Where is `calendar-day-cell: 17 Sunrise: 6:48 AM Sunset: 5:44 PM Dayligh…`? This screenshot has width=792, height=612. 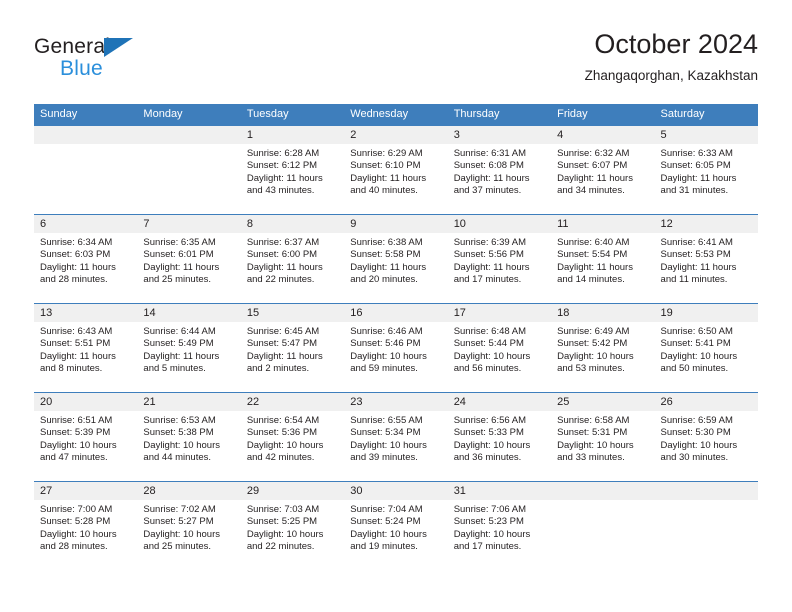 calendar-day-cell: 17 Sunrise: 6:48 AM Sunset: 5:44 PM Dayligh… is located at coordinates (499, 348).